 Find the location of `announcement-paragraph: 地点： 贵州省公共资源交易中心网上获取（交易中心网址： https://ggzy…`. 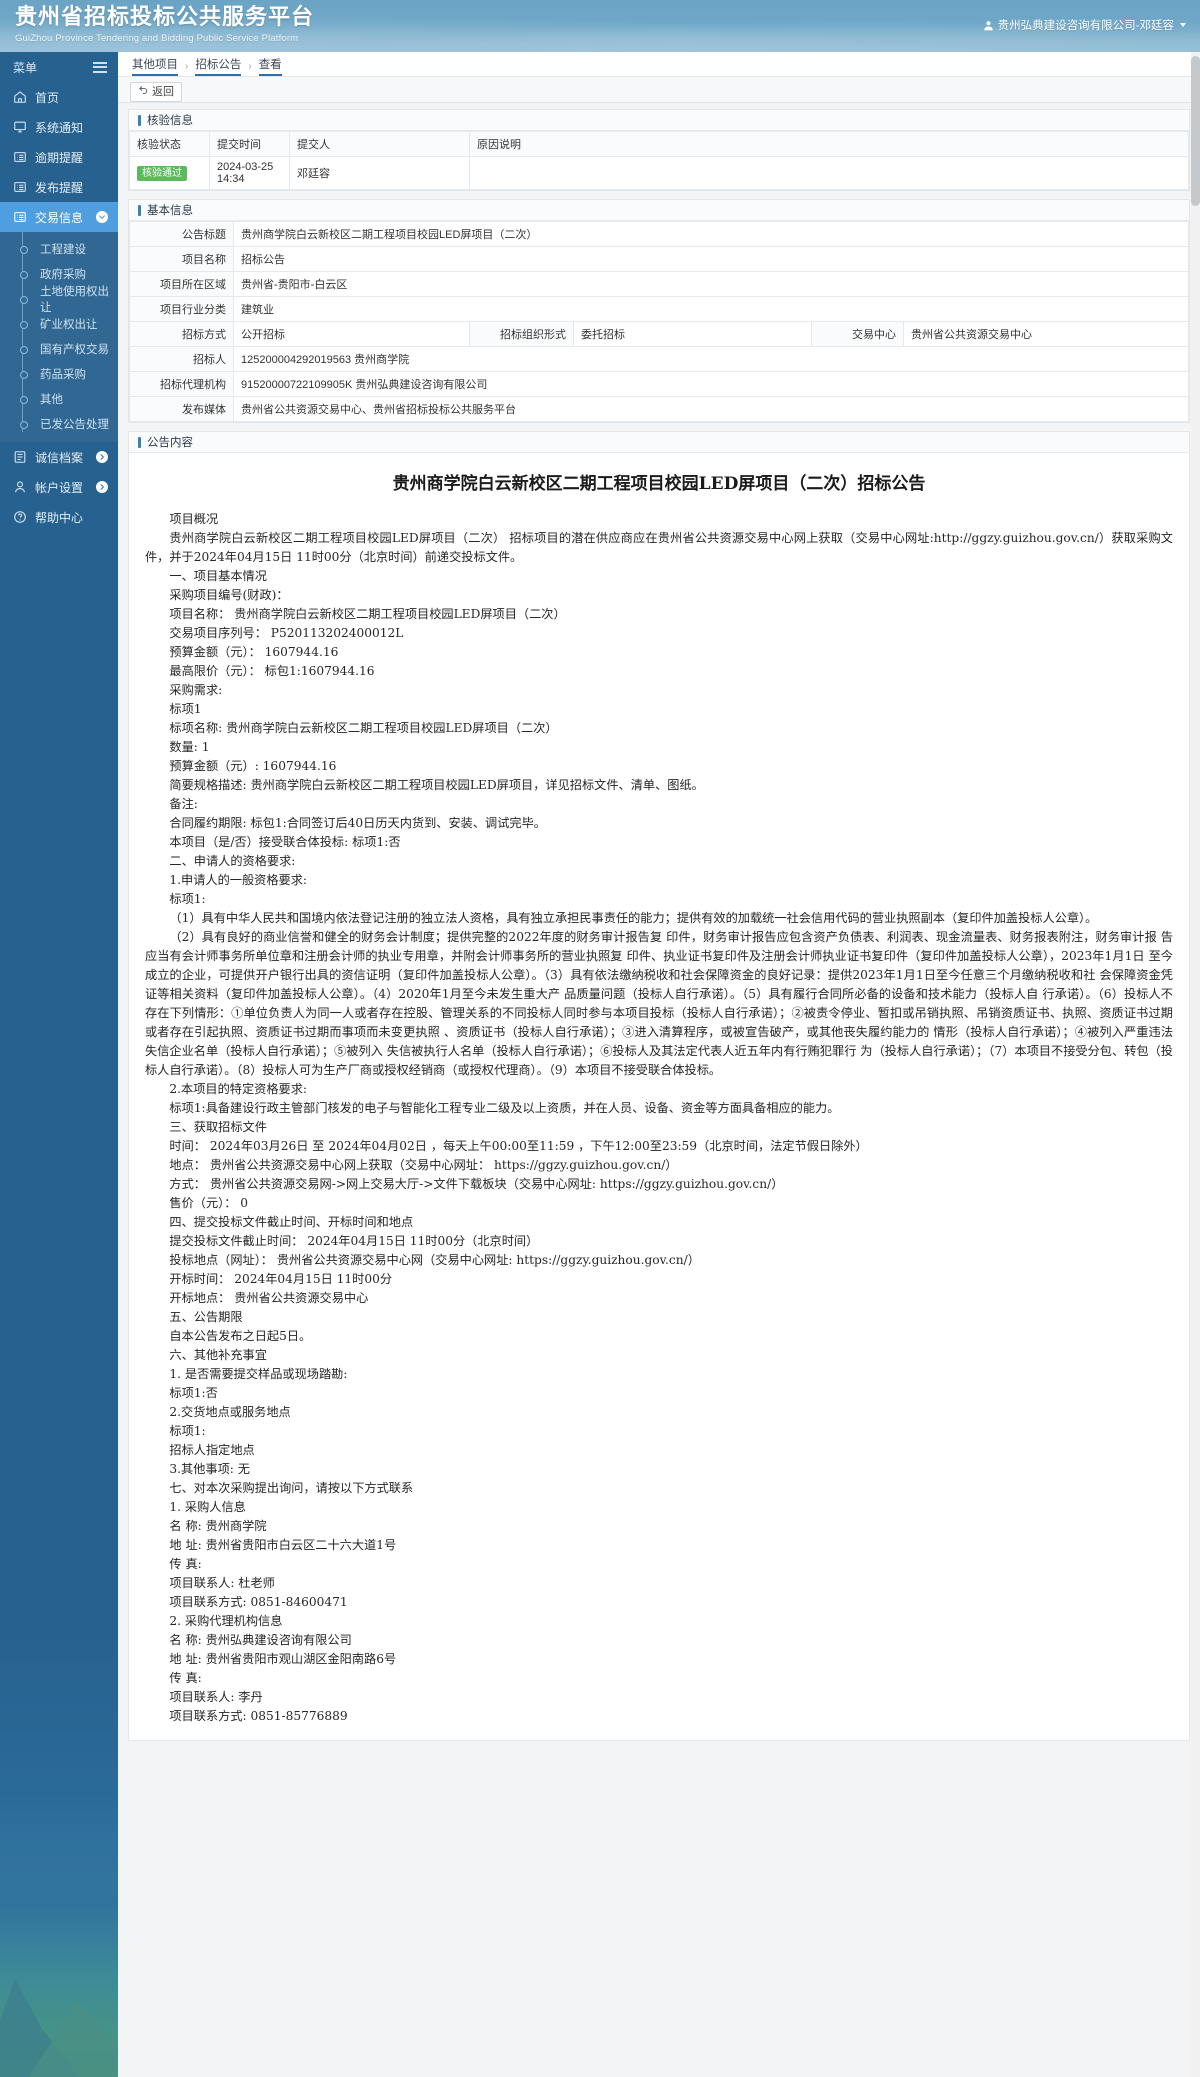

announcement-paragraph: 地点： 贵州省公共资源交易中心网上获取（交易中心网址： https://ggzy… is located at coordinates (423, 1165).